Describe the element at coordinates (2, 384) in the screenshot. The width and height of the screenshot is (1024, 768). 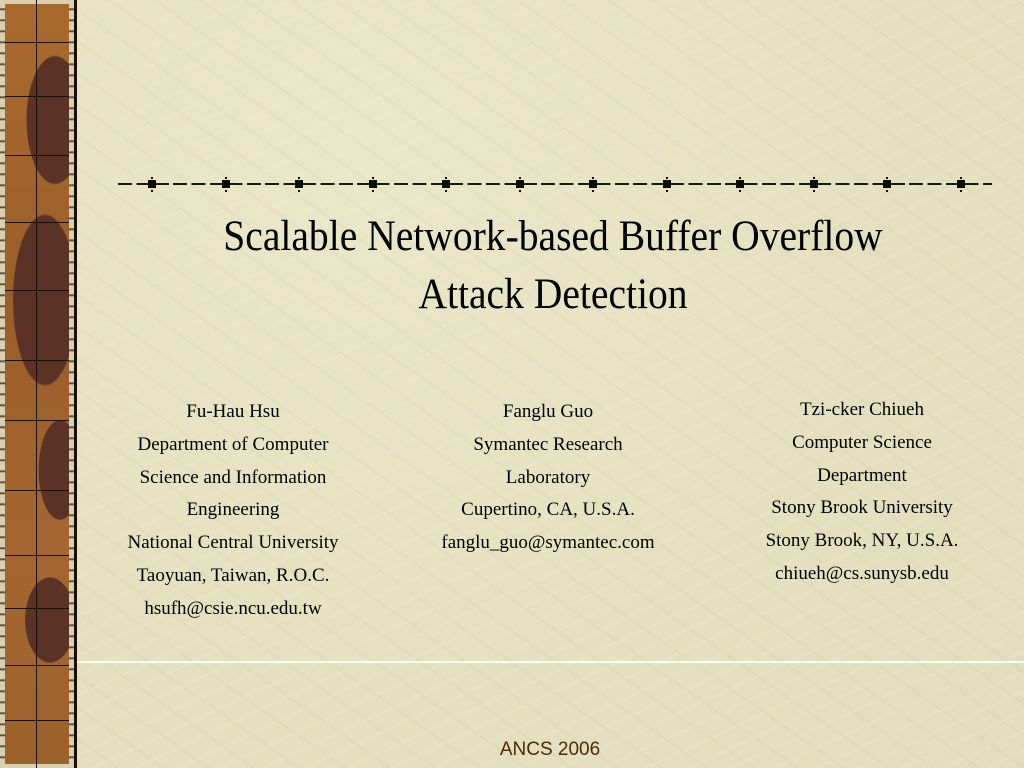
I see `sidebar-edge-left` at that location.